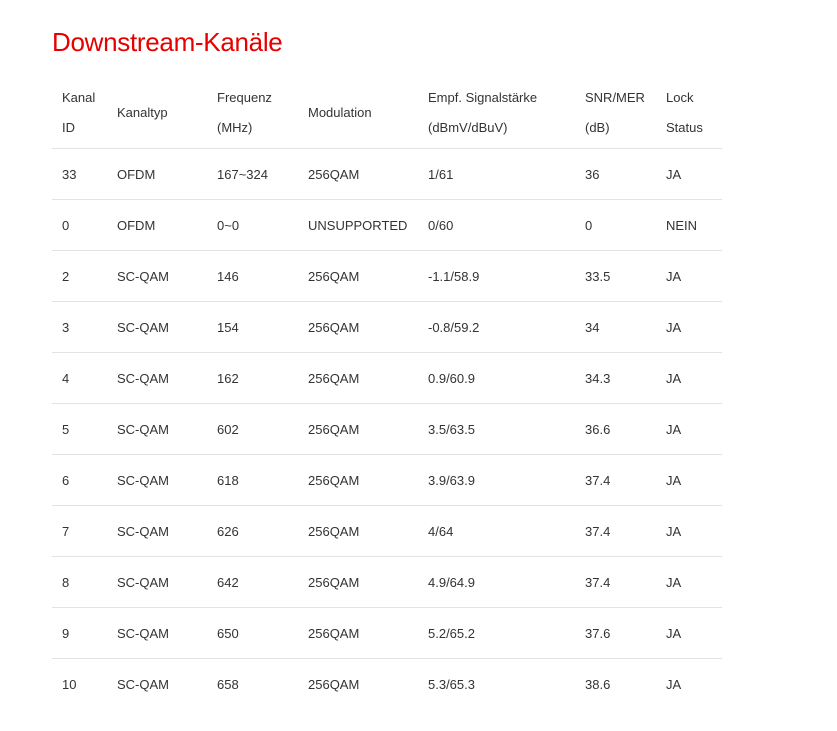 The width and height of the screenshot is (837, 731). I want to click on cell-frequency: 154, so click(252, 327).